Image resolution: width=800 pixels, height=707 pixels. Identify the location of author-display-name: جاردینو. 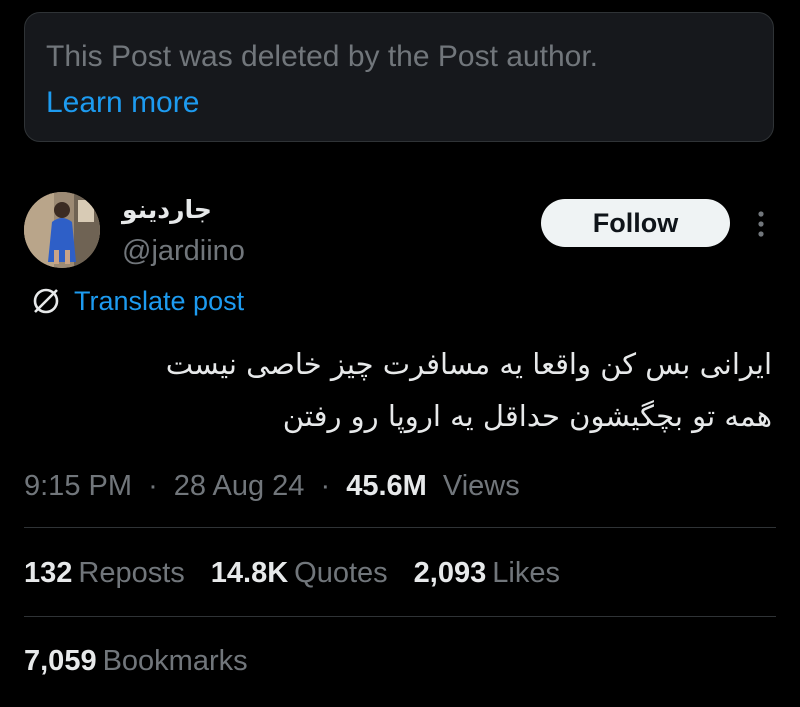
(172, 210).